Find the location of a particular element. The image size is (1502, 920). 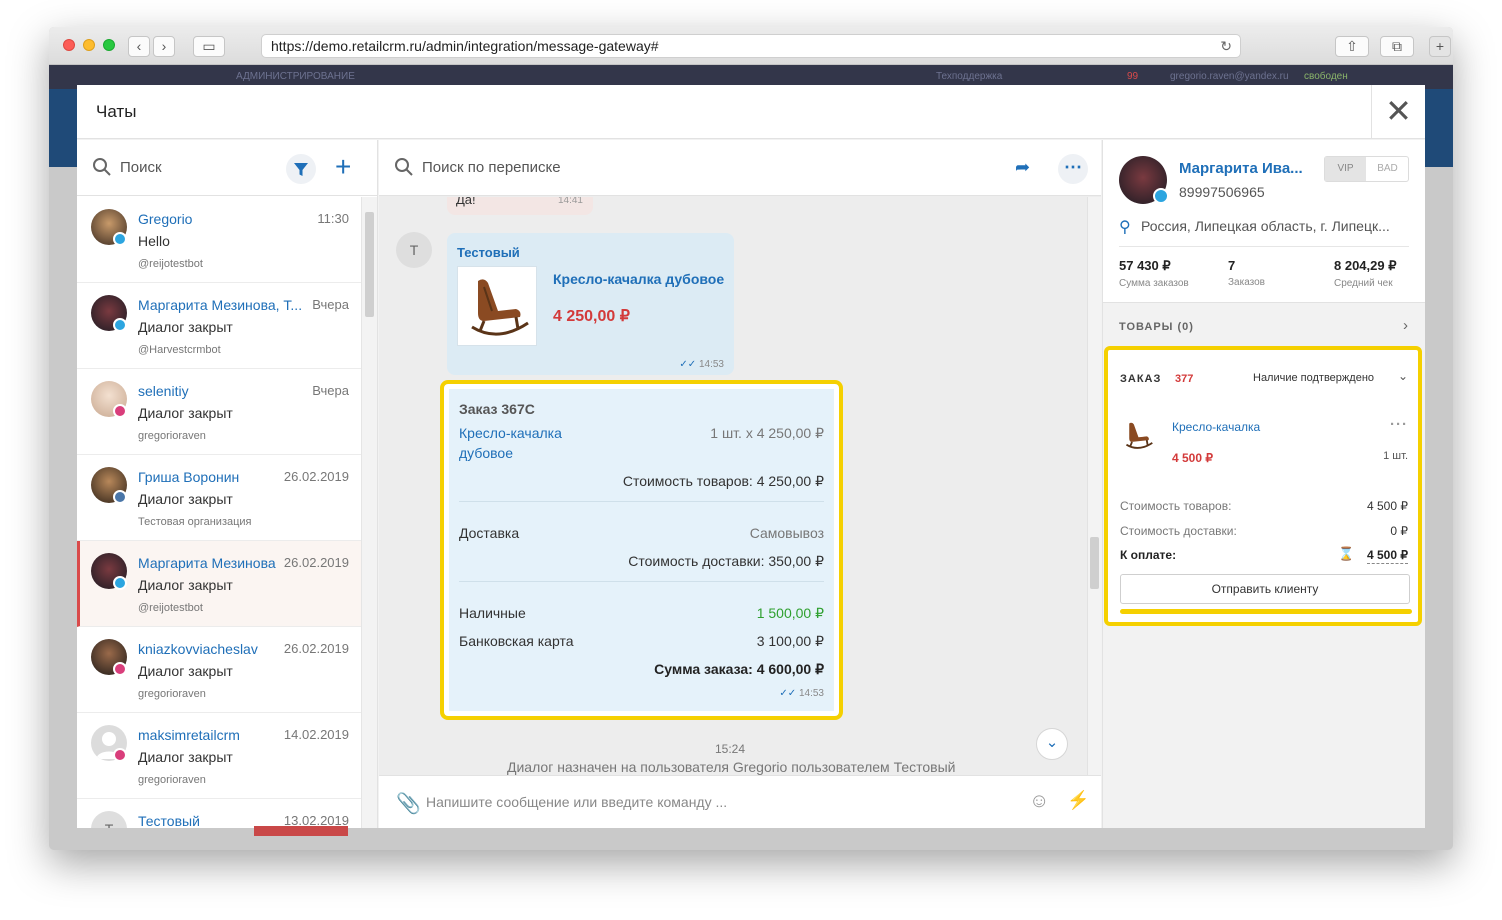

zoom-window-button is located at coordinates (109, 45).